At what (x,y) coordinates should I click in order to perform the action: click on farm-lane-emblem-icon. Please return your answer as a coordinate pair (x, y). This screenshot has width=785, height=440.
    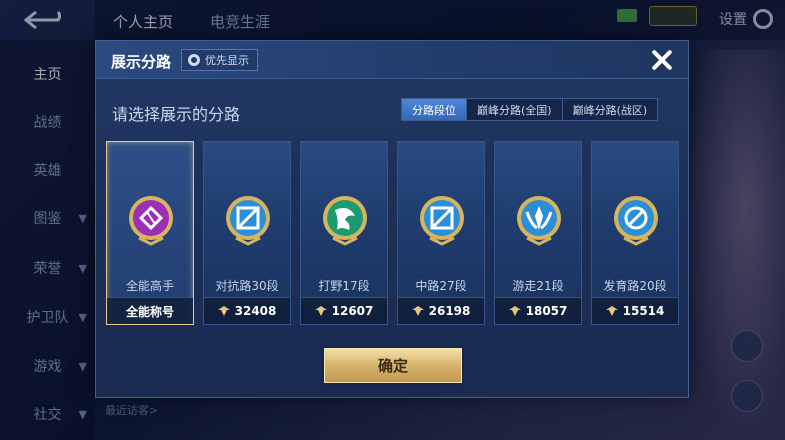
    Looking at the image, I should click on (636, 221).